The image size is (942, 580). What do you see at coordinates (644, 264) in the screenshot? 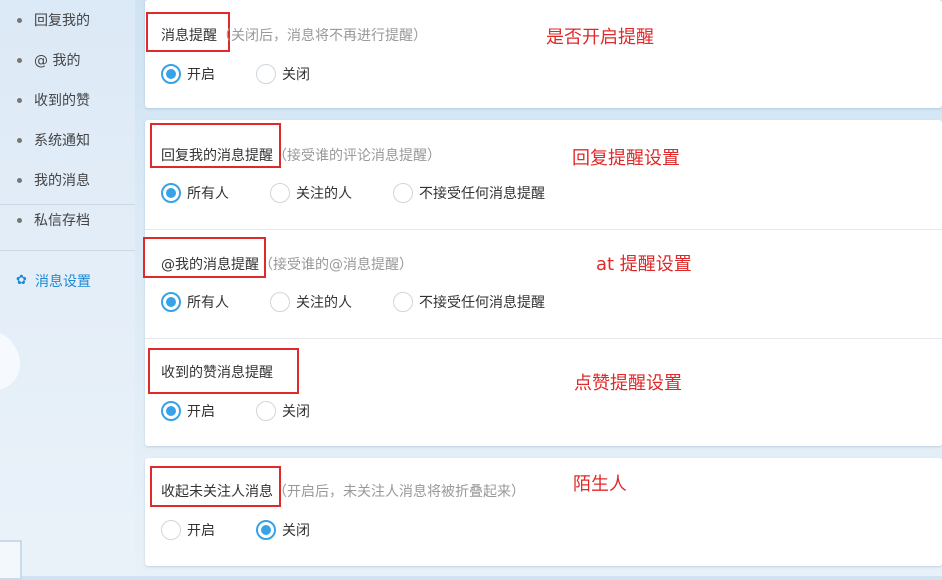
I see `annotation-note: at 提醒设置` at bounding box center [644, 264].